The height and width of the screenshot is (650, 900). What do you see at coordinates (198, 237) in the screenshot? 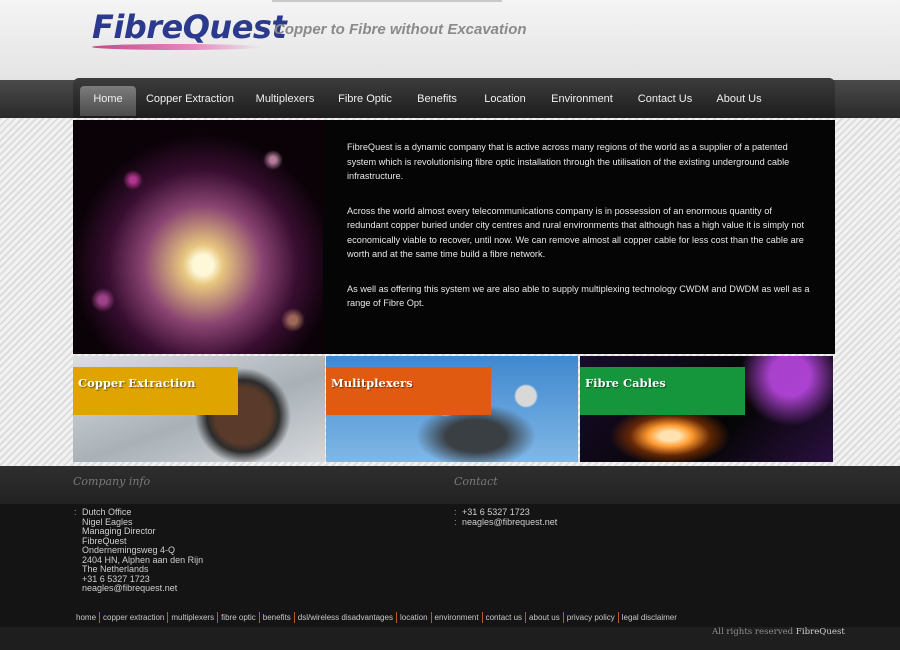
I see `fibre-optic-hero-image` at bounding box center [198, 237].